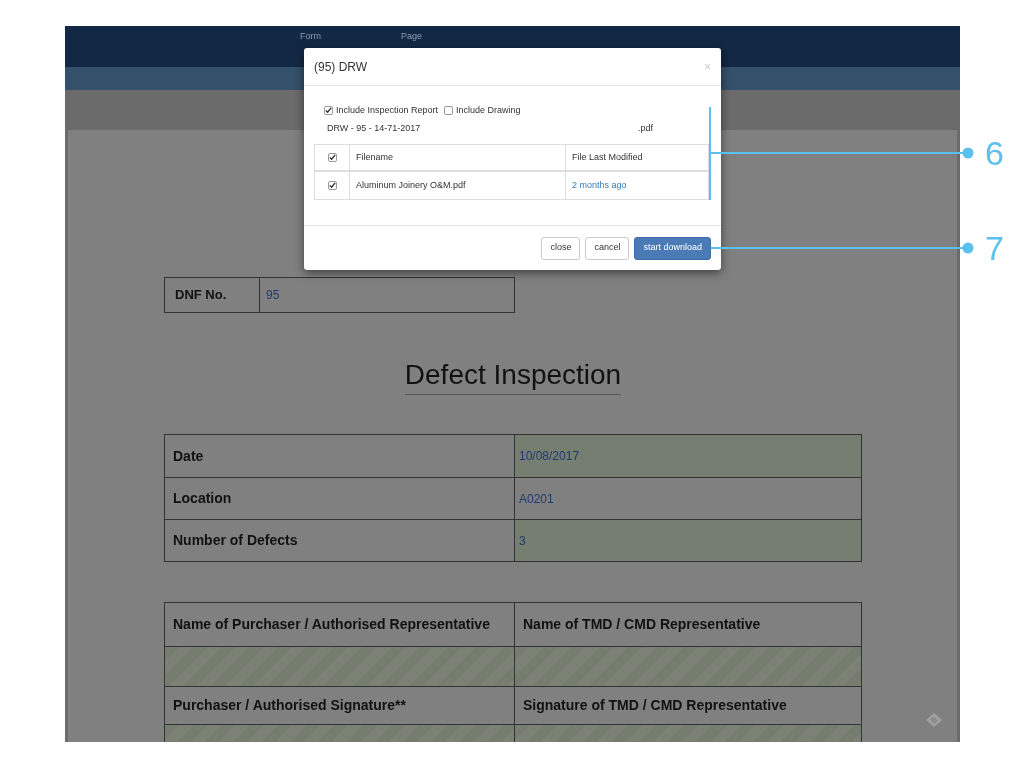 This screenshot has height=768, width=1024. What do you see at coordinates (561, 248) in the screenshot?
I see `dialog-button: close` at bounding box center [561, 248].